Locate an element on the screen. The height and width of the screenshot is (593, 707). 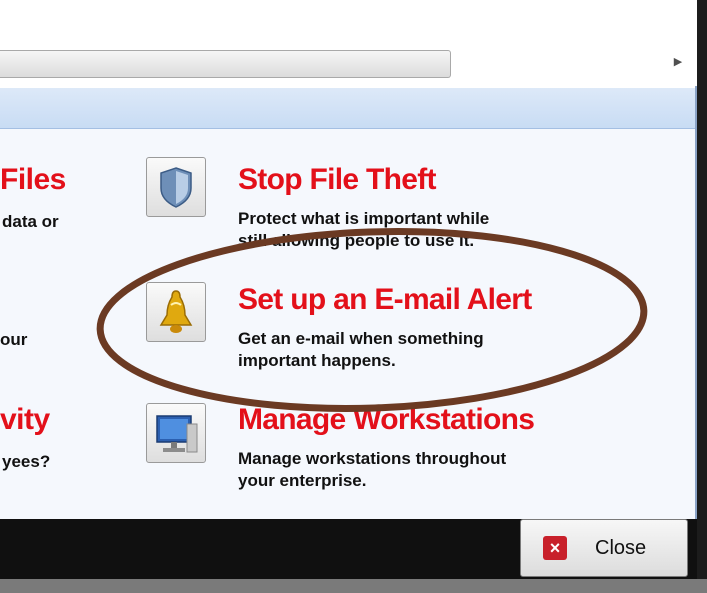
close-button: × Close is located at coordinates (604, 548).